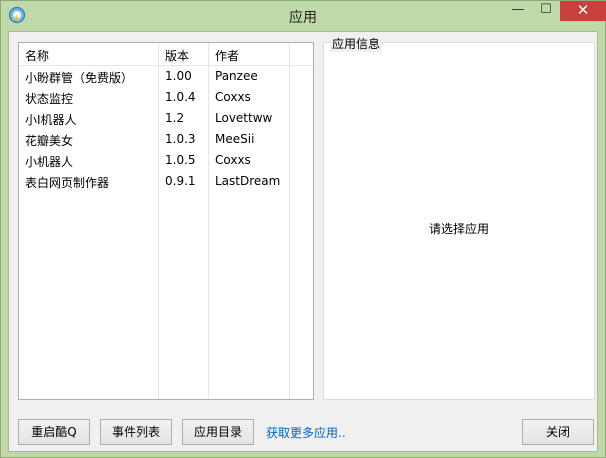 The width and height of the screenshot is (606, 458). I want to click on app-version: 1.2, so click(175, 118).